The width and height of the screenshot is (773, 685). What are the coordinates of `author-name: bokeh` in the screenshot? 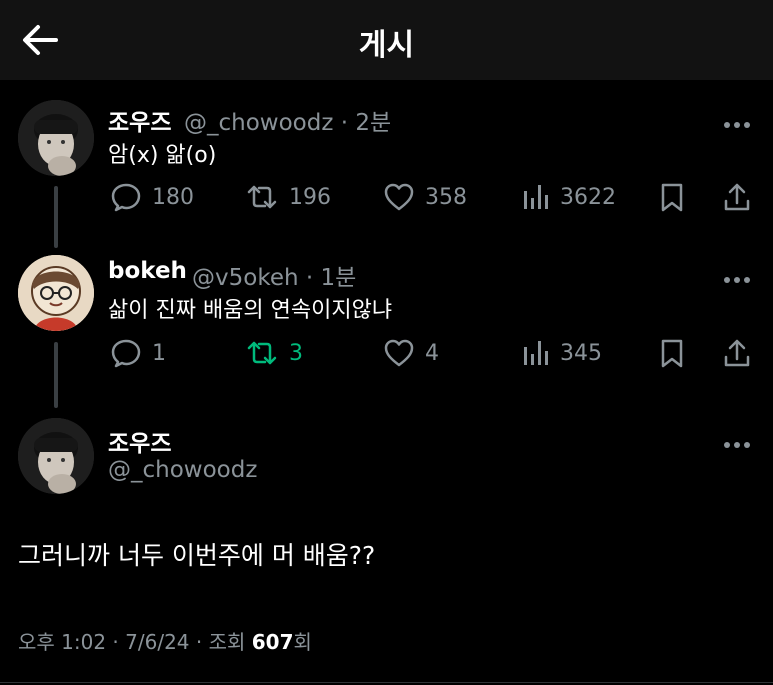 It's located at (147, 271).